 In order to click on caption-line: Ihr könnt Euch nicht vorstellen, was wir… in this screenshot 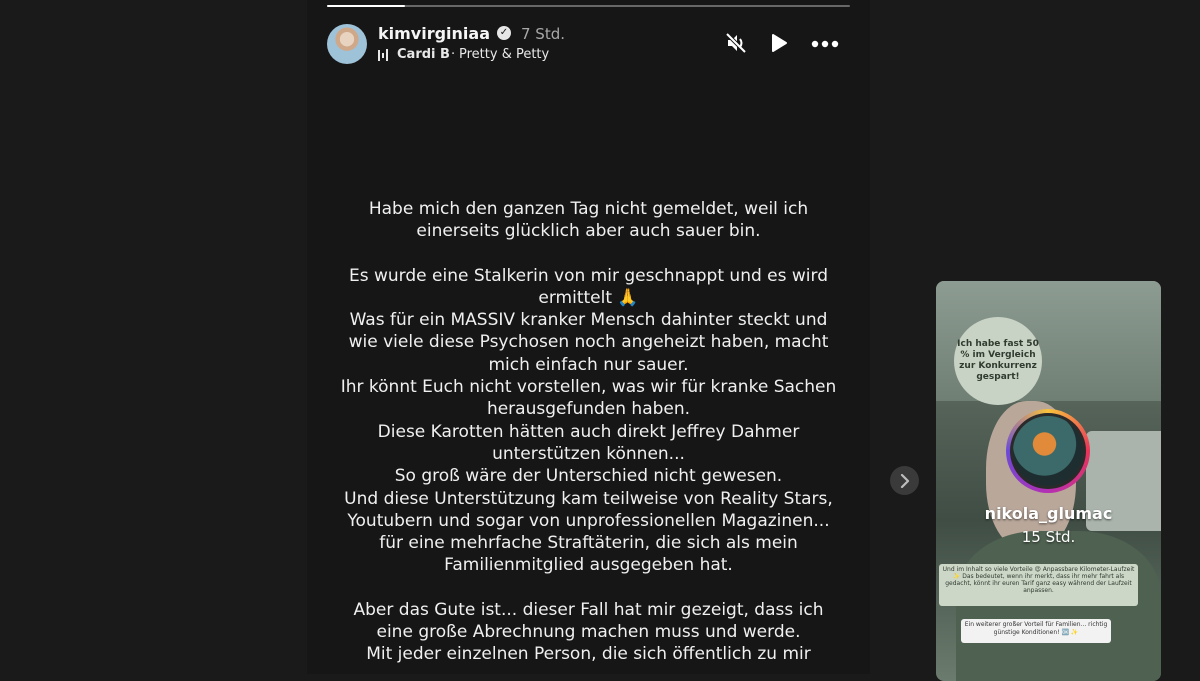, I will do `click(588, 387)`.